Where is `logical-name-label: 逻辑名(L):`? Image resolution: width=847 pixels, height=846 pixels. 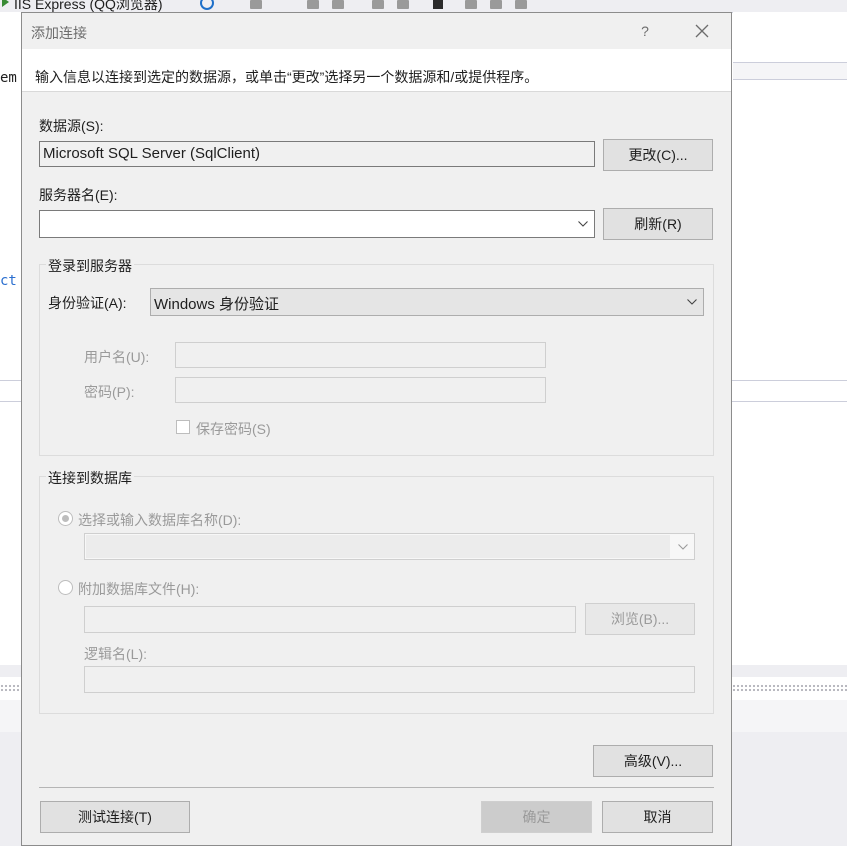
logical-name-label: 逻辑名(L): is located at coordinates (115, 654).